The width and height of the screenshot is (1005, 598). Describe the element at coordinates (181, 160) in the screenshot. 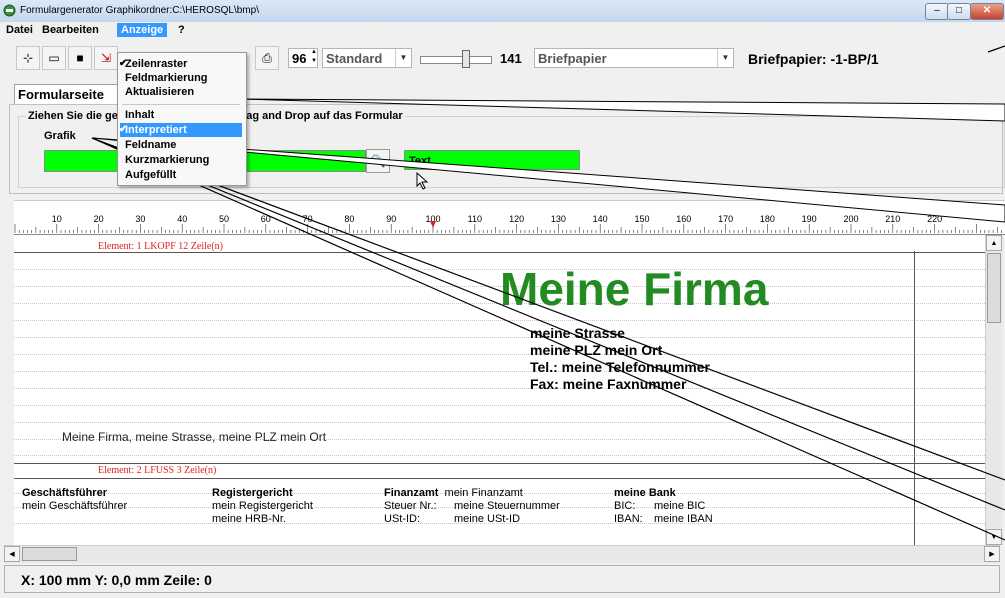

I see `menu-item-kurzmarkierung: Kurzmarkierung` at that location.